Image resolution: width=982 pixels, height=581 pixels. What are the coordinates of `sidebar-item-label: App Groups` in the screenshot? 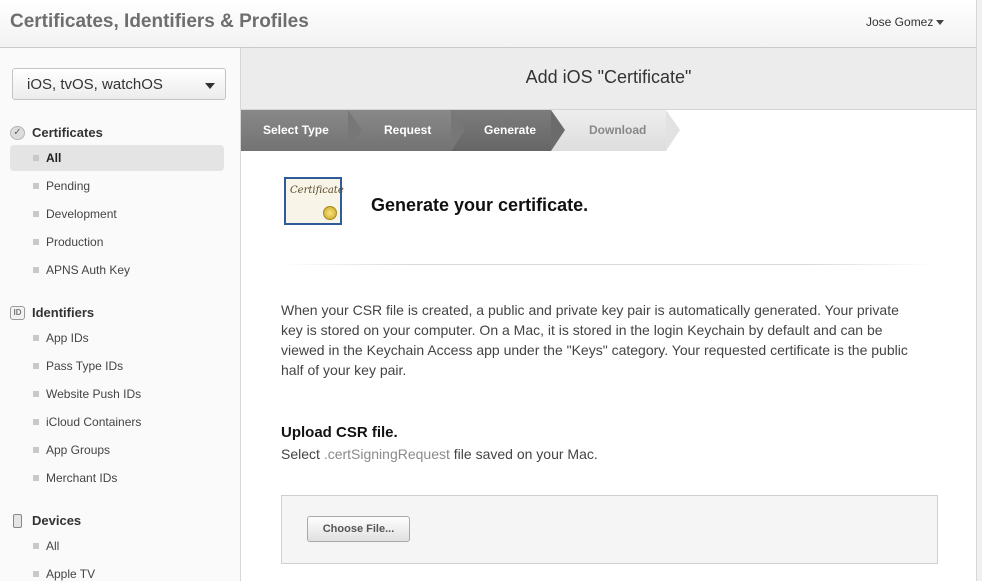 It's located at (78, 450).